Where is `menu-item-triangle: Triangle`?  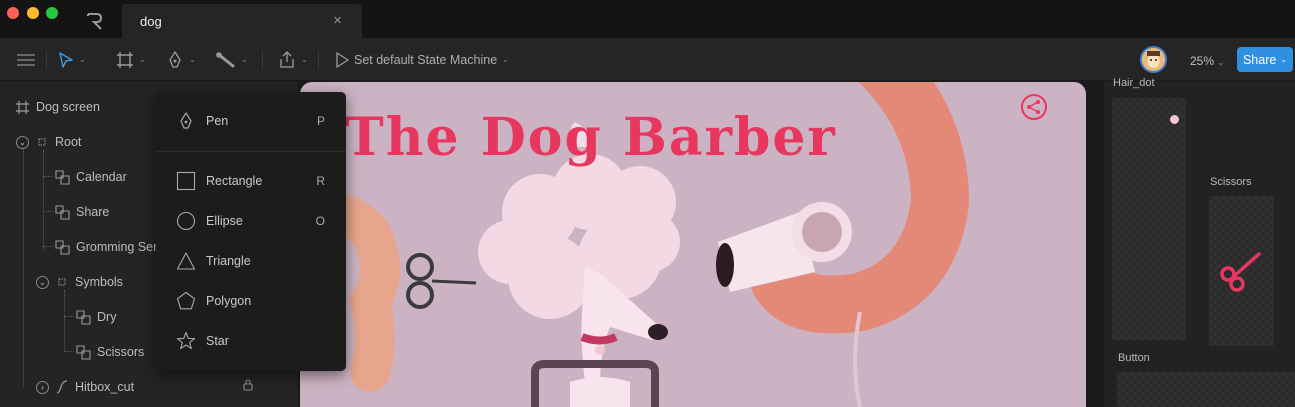 menu-item-triangle: Triangle is located at coordinates (251, 261).